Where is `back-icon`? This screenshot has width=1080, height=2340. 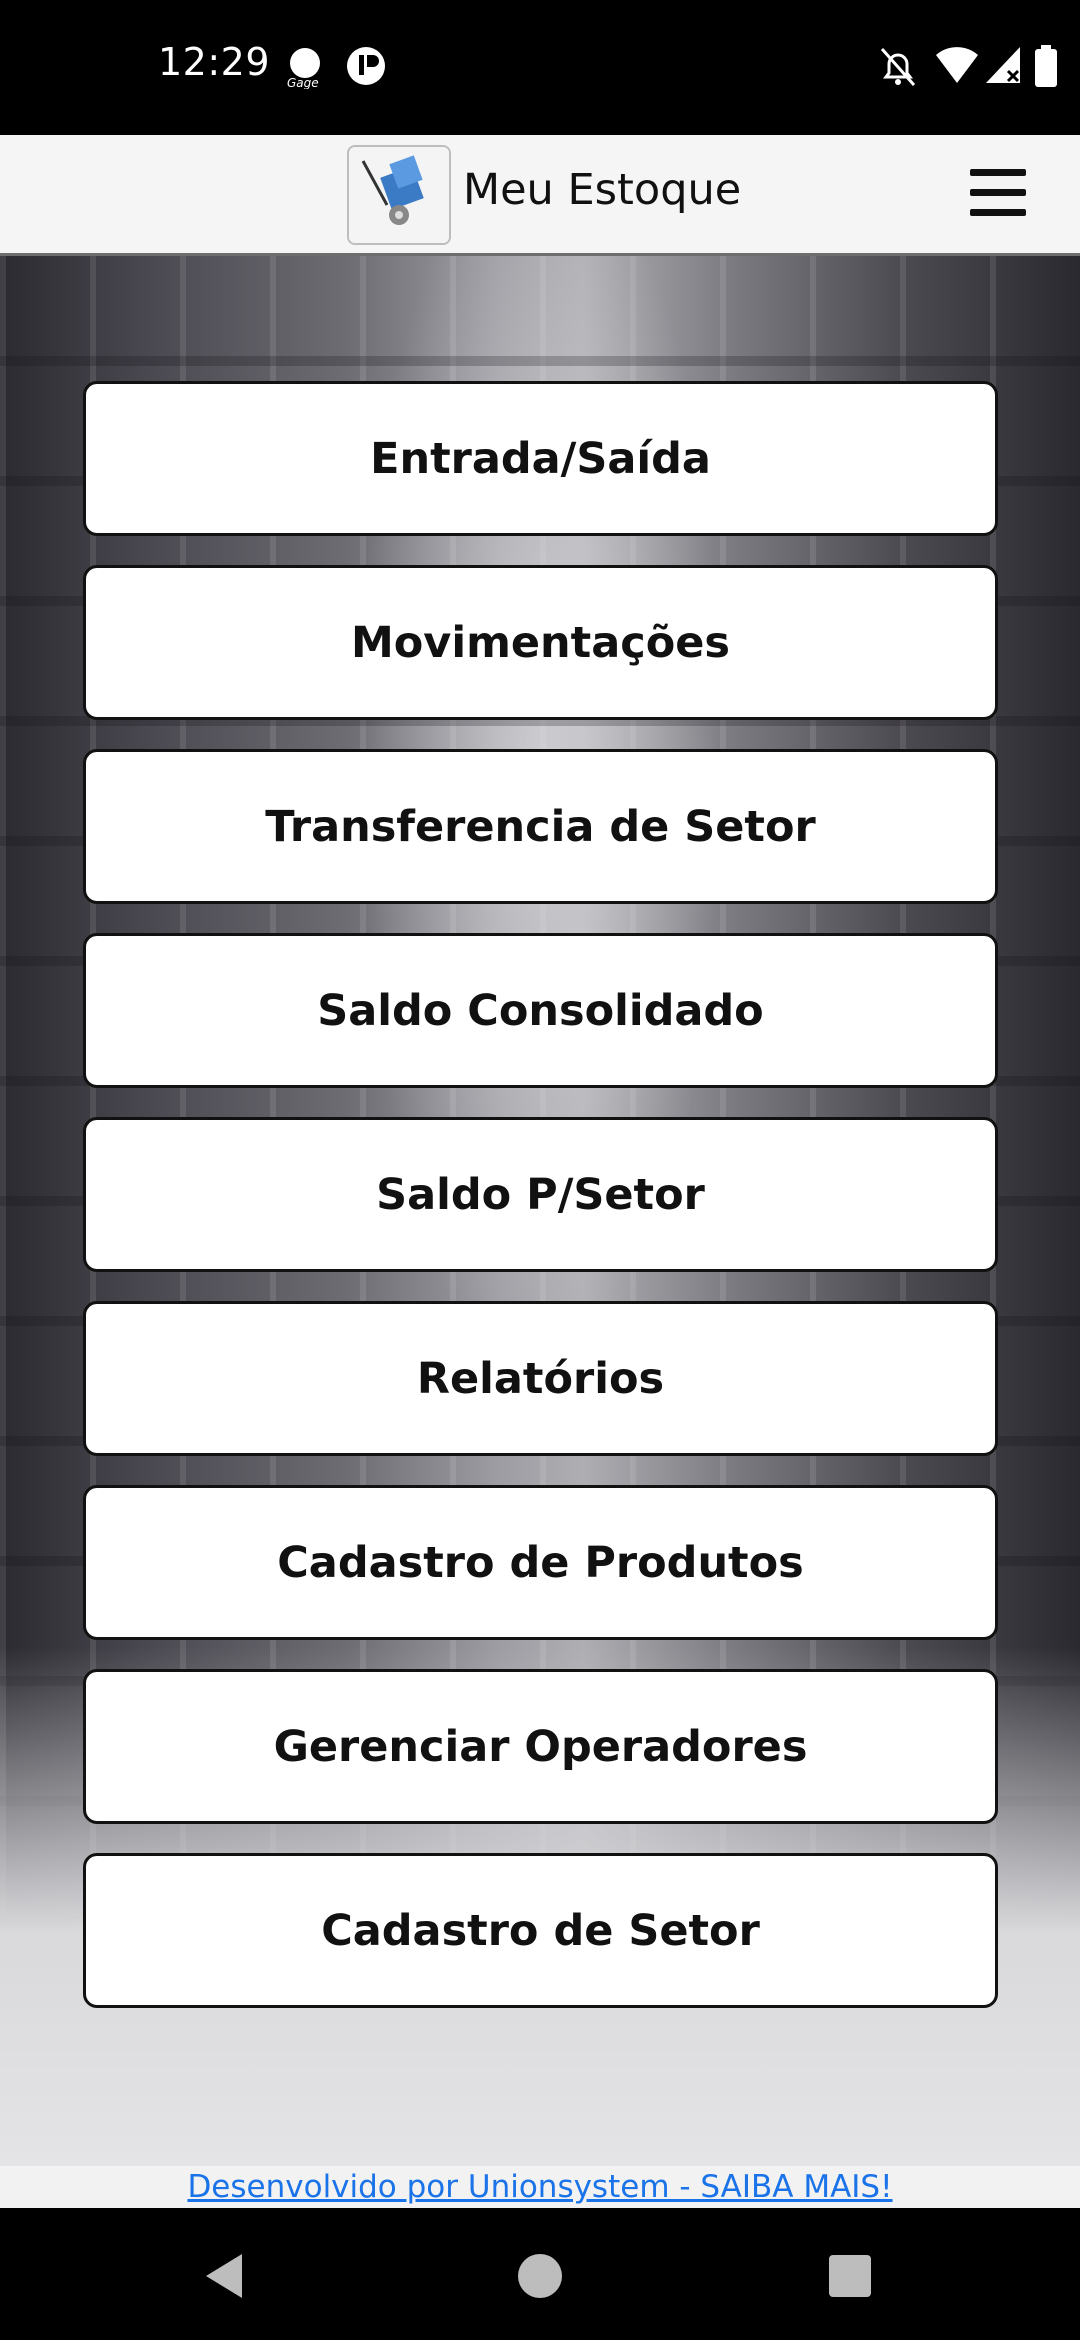 back-icon is located at coordinates (226, 2276).